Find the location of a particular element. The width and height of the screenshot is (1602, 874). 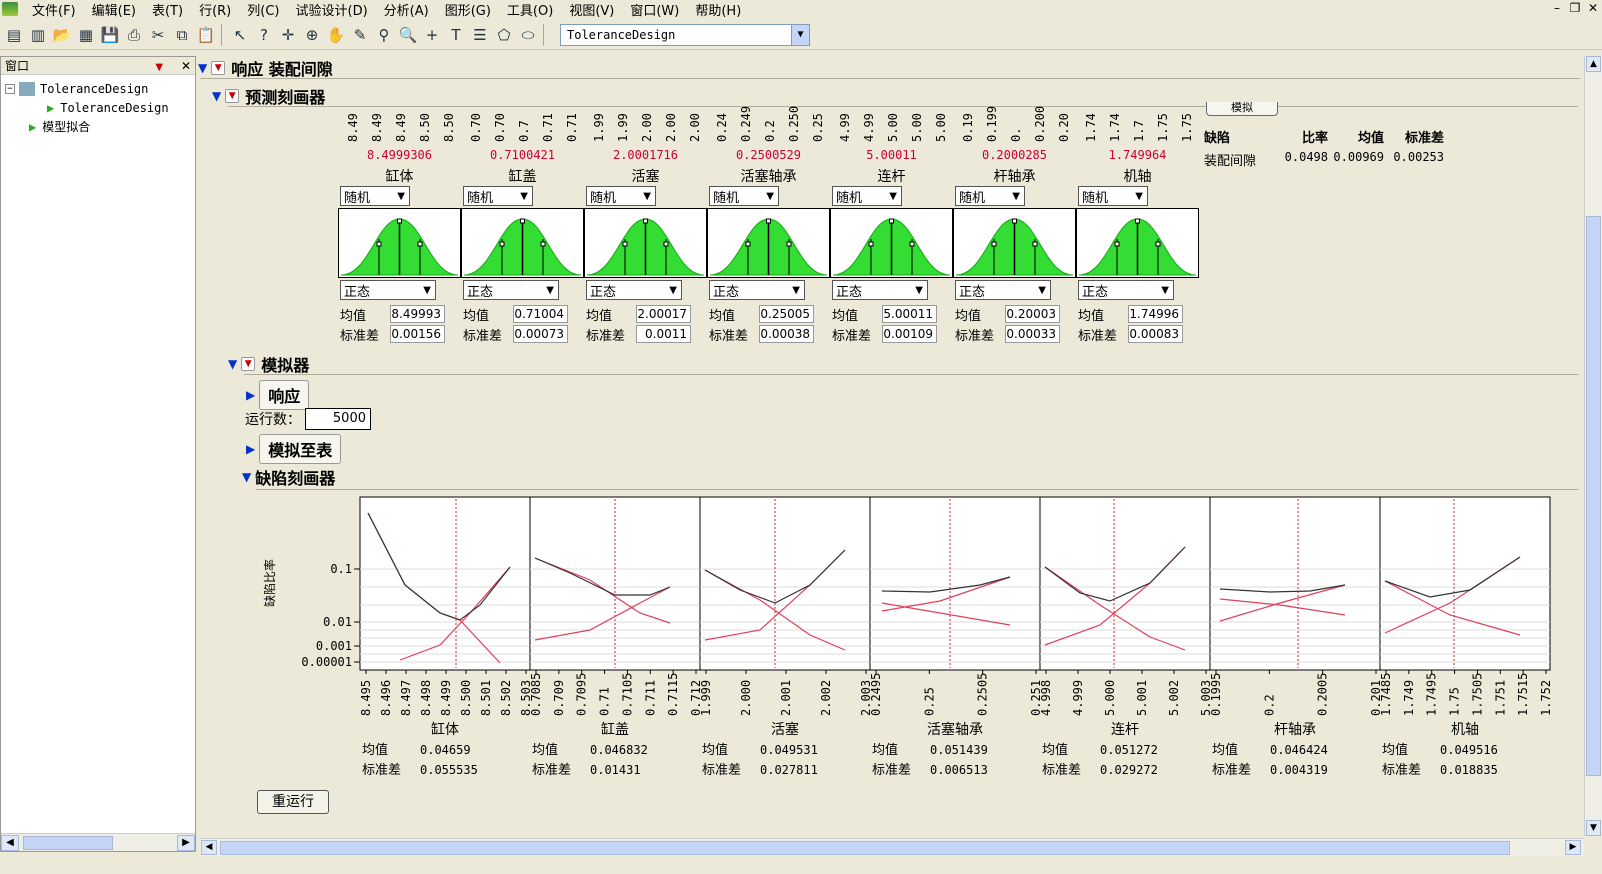

menu-analyze: 分析(A) is located at coordinates (406, 9).